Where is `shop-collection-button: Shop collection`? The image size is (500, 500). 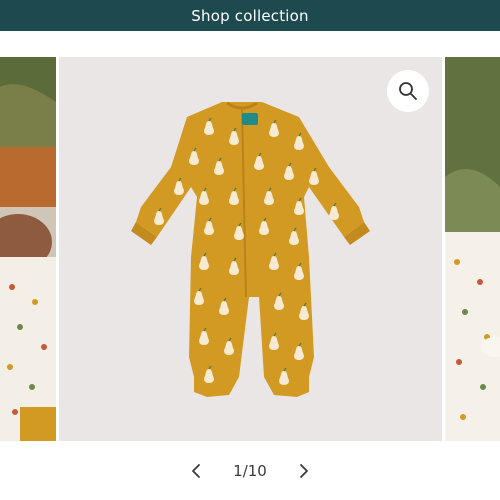 shop-collection-button: Shop collection is located at coordinates (250, 15).